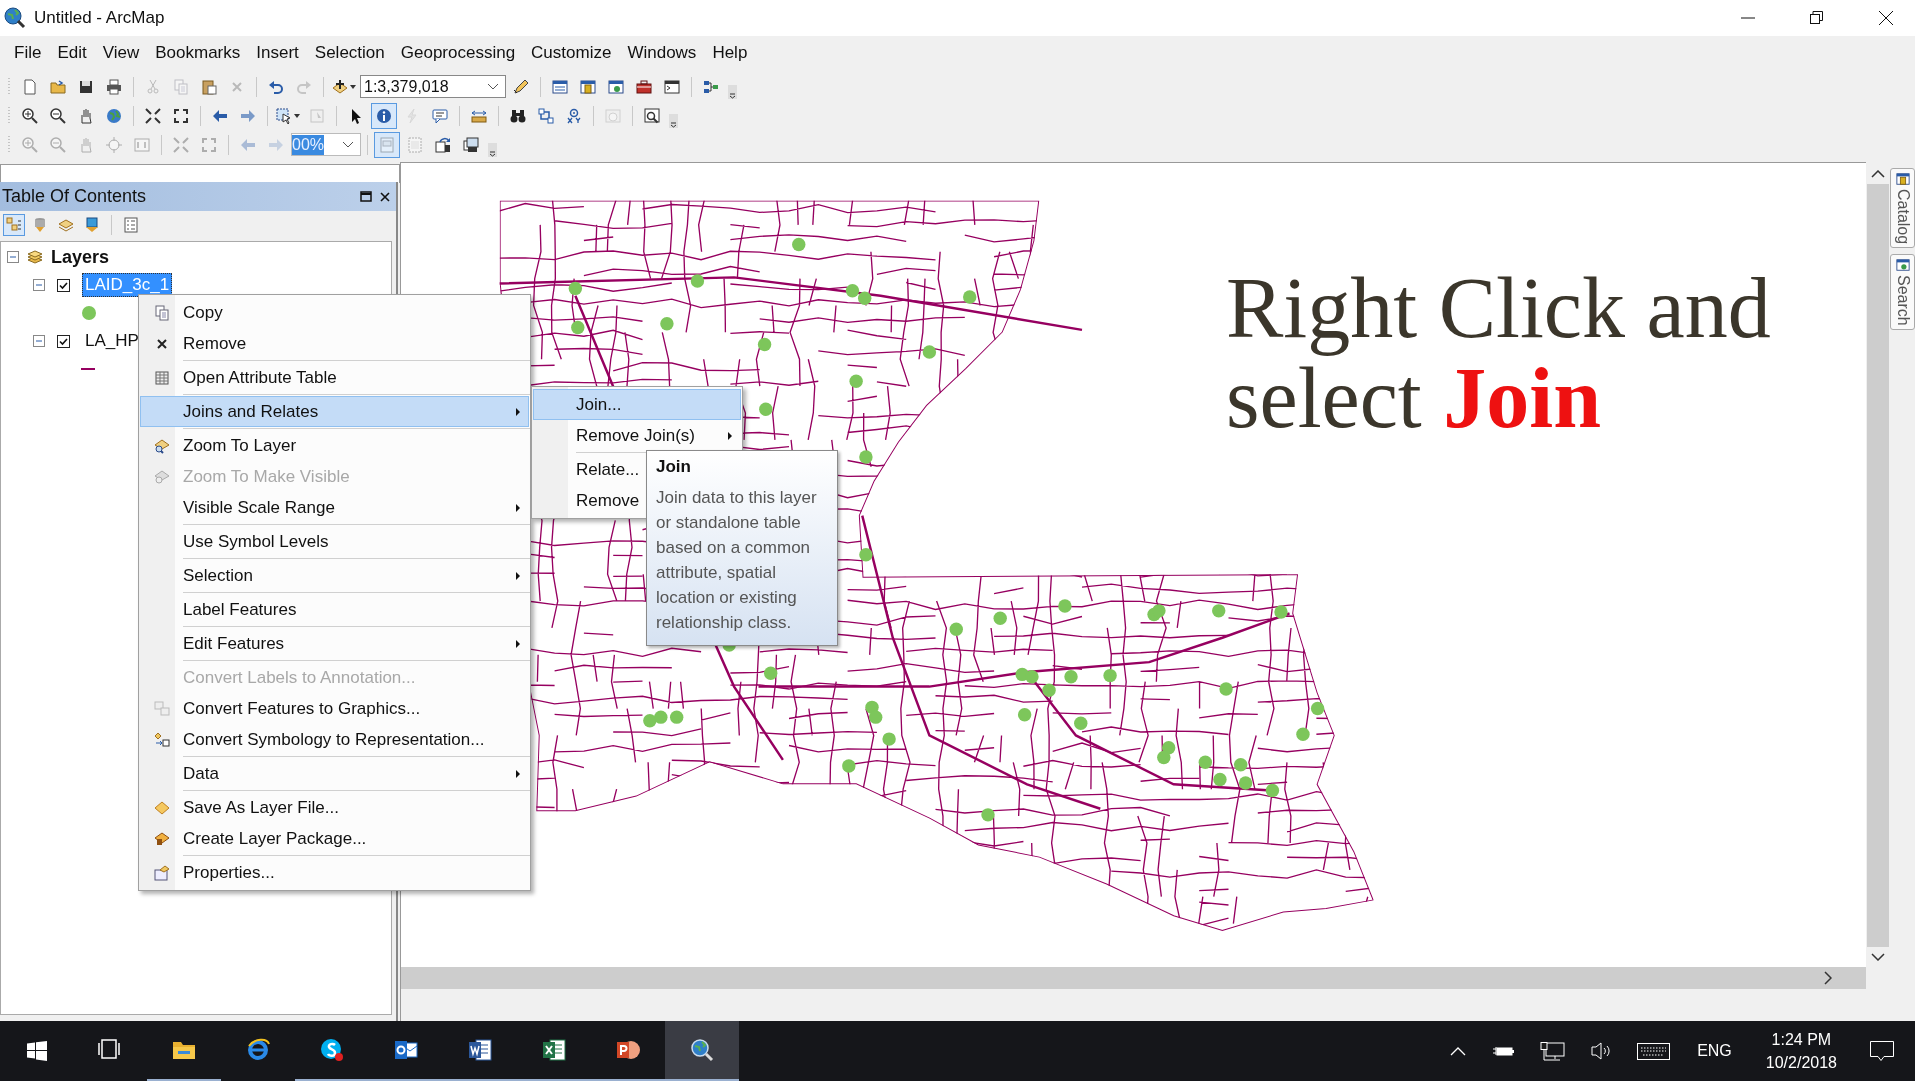 The width and height of the screenshot is (1915, 1081). I want to click on start-icon, so click(37, 1051).